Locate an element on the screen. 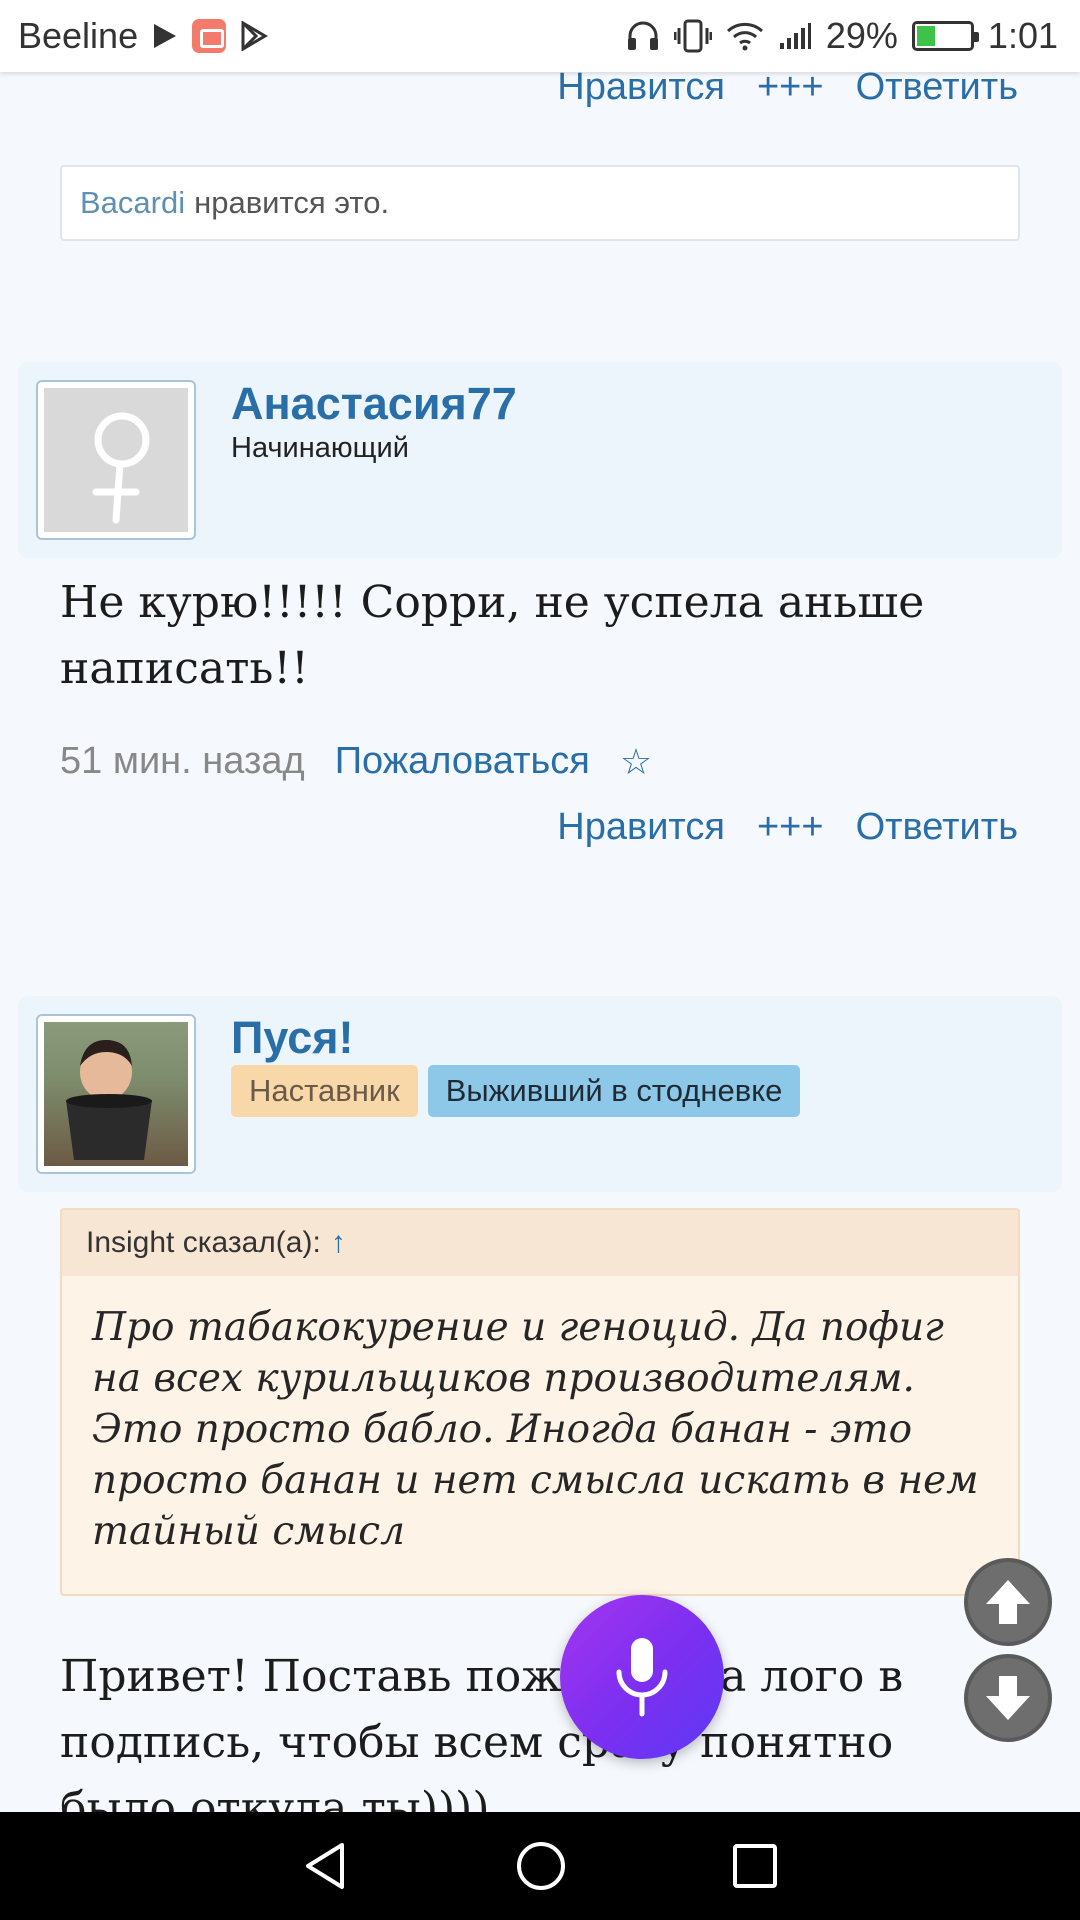  vibrate-icon is located at coordinates (692, 36).